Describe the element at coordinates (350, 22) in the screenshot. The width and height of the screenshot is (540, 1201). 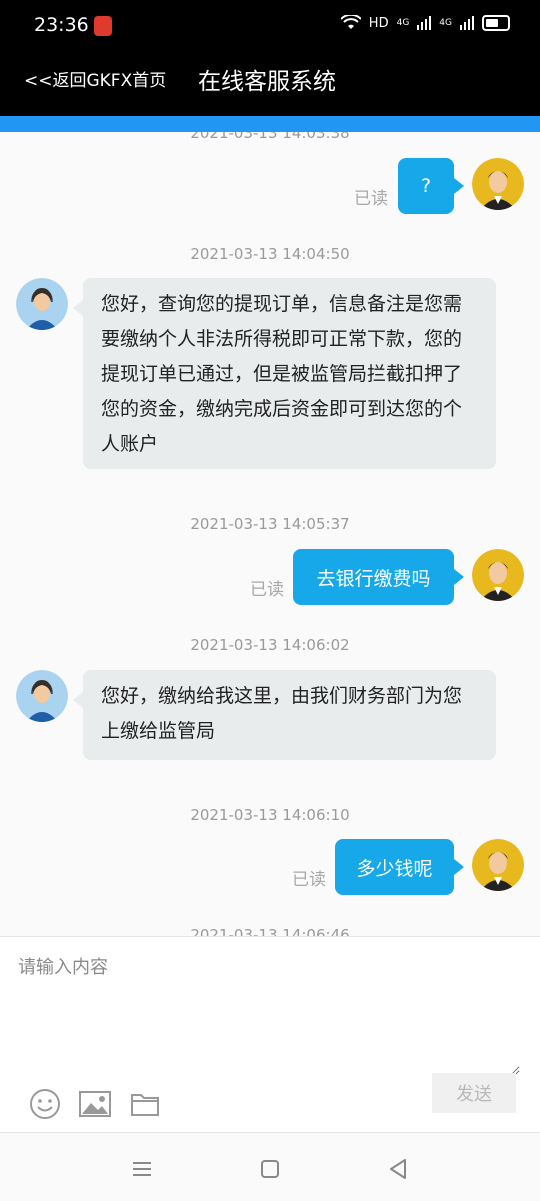
I see `wifi-icon` at that location.